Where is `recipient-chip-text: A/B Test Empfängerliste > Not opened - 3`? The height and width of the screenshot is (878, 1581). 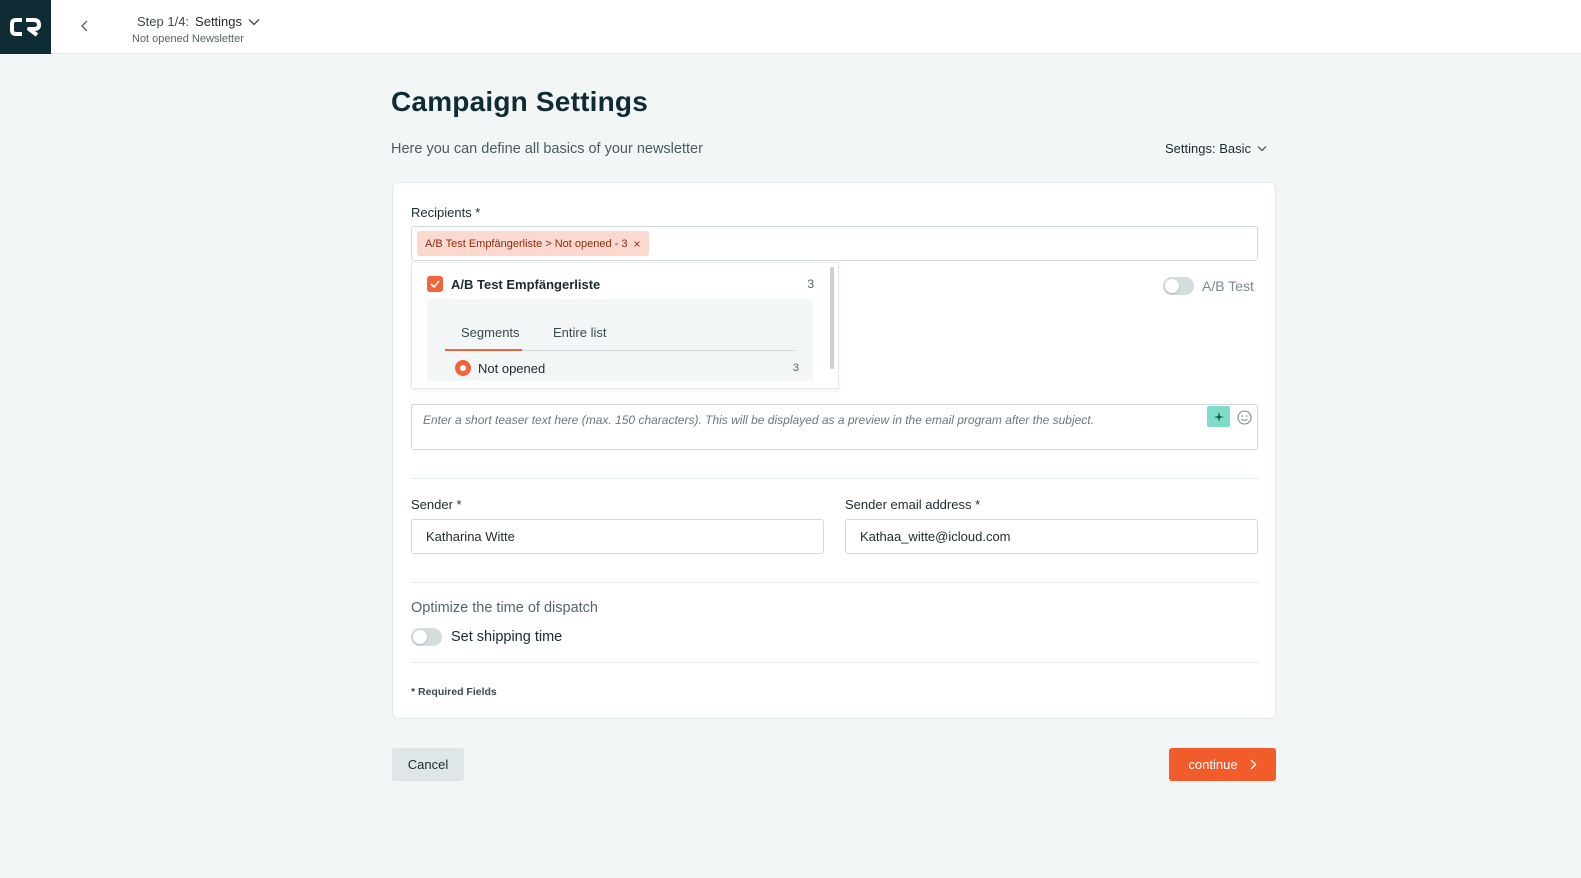
recipient-chip-text: A/B Test Empfängerliste > Not opened - 3 is located at coordinates (526, 243).